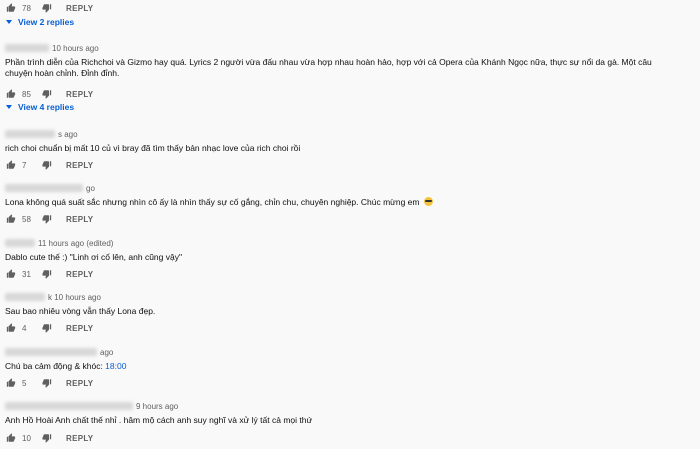  What do you see at coordinates (350, 328) in the screenshot?
I see `comment-actions: 4 REPLY` at bounding box center [350, 328].